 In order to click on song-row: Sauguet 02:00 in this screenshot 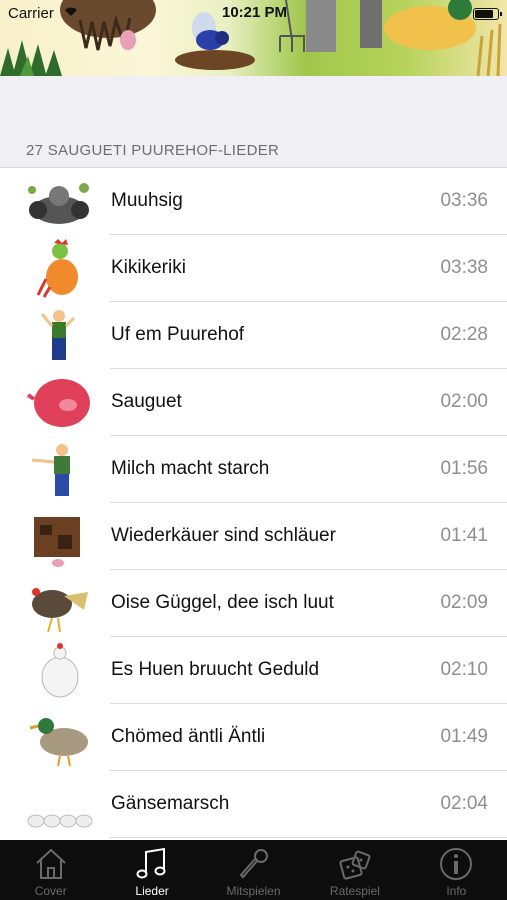, I will do `click(253, 402)`.